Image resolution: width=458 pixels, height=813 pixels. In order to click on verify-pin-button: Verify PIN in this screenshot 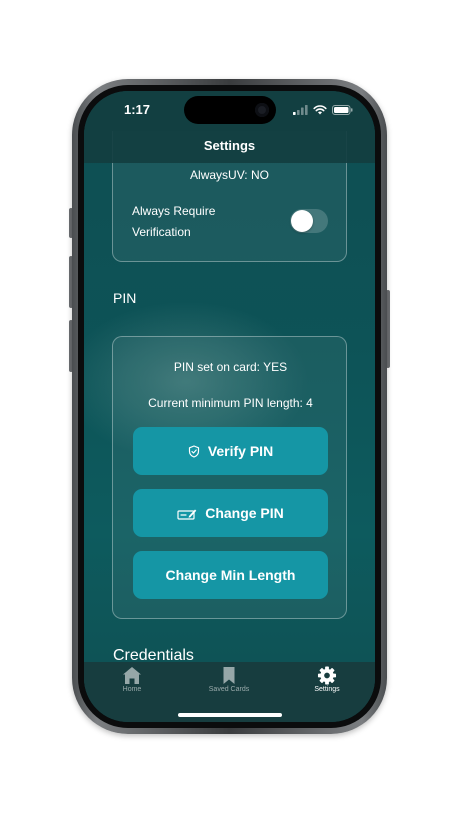, I will do `click(230, 451)`.